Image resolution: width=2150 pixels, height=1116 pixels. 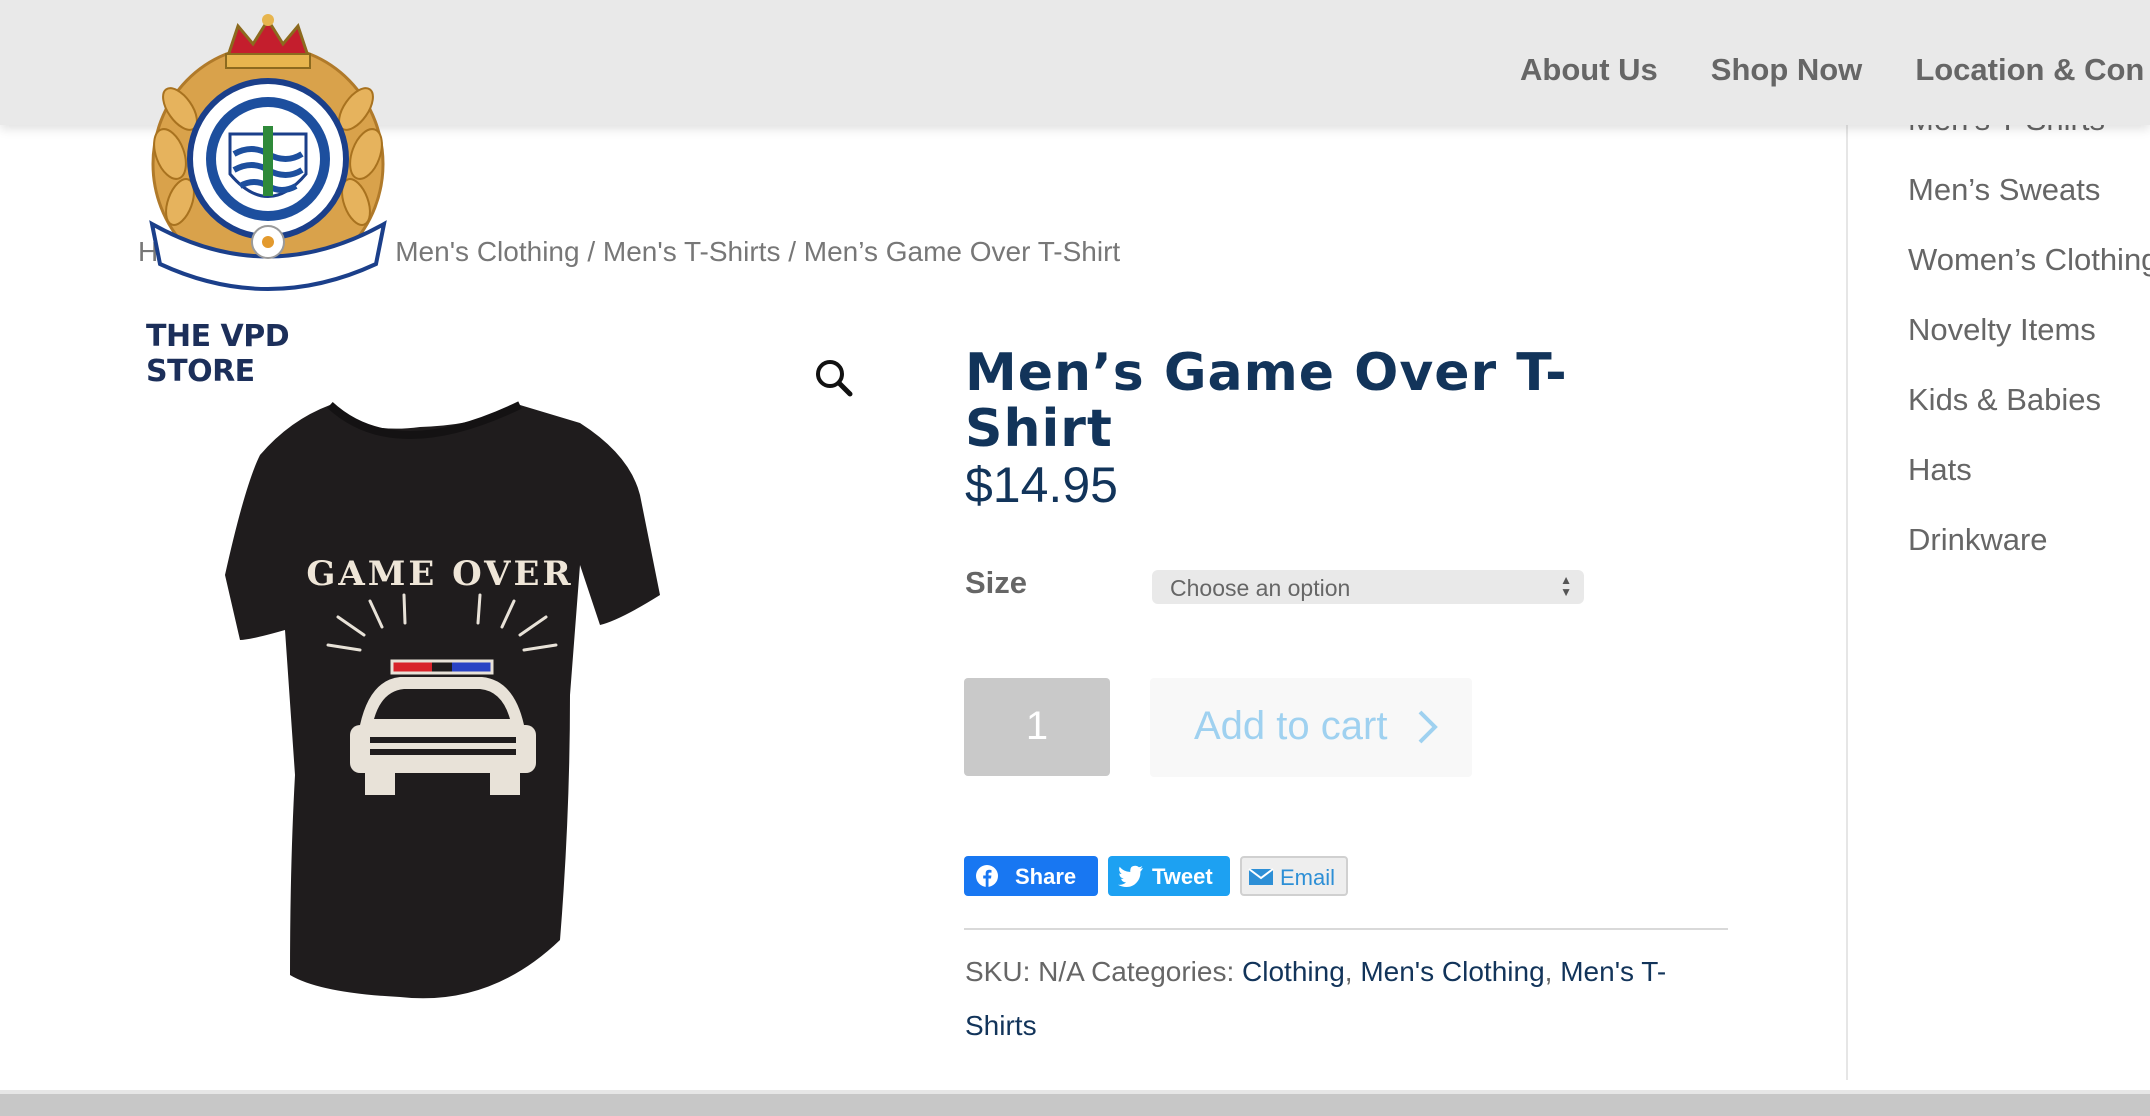 I want to click on add-to-cart-button: Add to cart, so click(x=1311, y=727).